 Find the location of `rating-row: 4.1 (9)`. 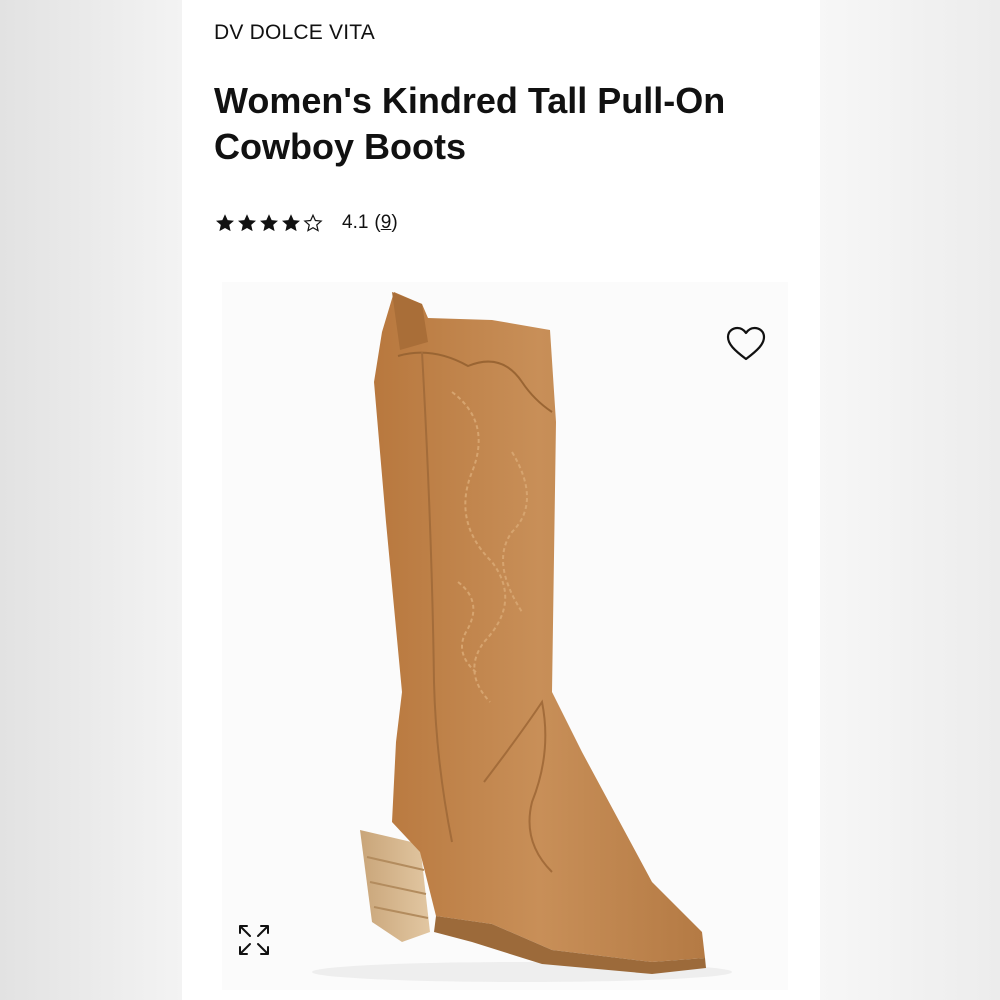

rating-row: 4.1 (9) is located at coordinates (306, 223).